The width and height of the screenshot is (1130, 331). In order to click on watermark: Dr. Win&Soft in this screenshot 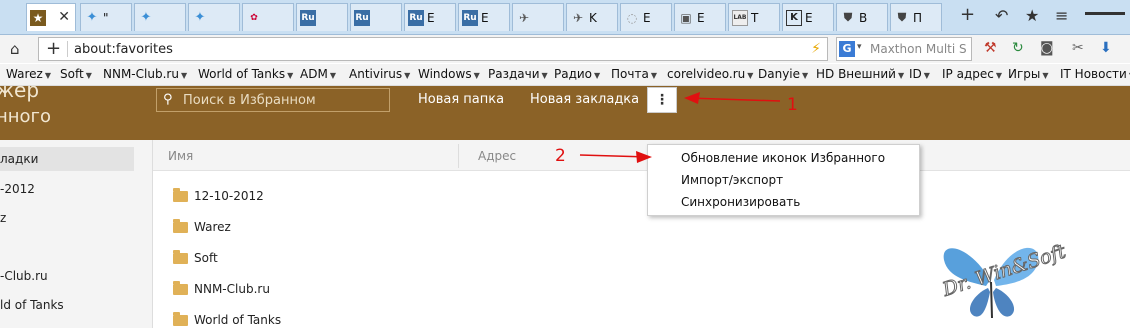, I will do `click(1030, 284)`.